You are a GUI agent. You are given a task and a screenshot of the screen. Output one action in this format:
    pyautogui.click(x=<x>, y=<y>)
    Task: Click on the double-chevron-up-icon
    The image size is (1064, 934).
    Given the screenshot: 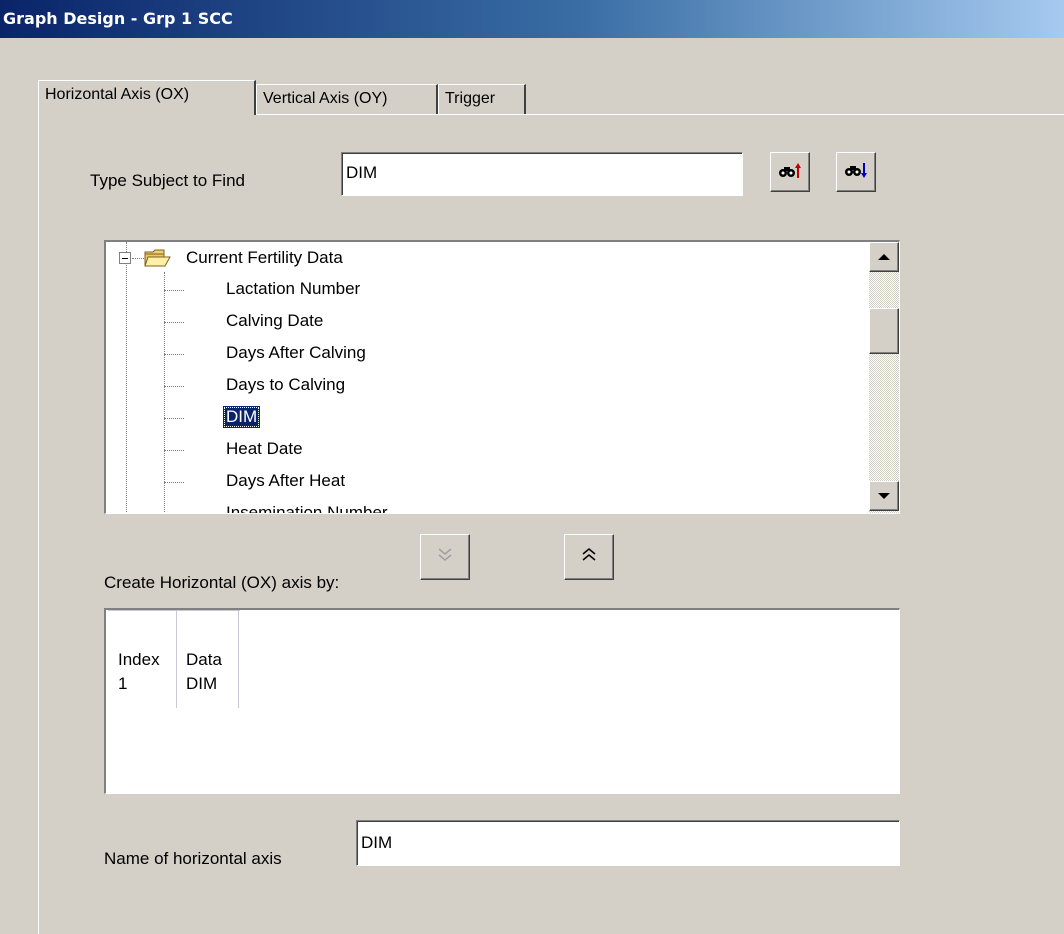 What is the action you would take?
    pyautogui.click(x=589, y=557)
    